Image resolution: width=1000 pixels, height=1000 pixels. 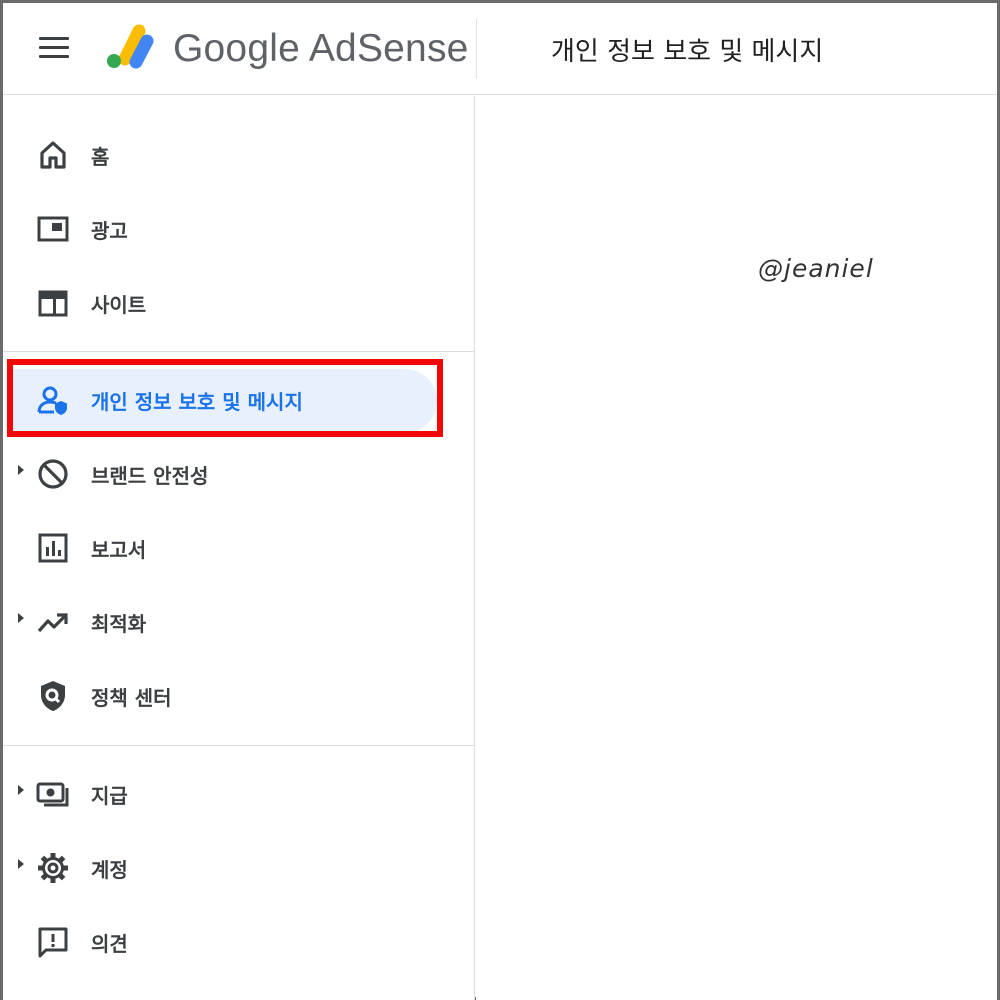 I want to click on sidebar-item-reports: 보고서, so click(x=239, y=547).